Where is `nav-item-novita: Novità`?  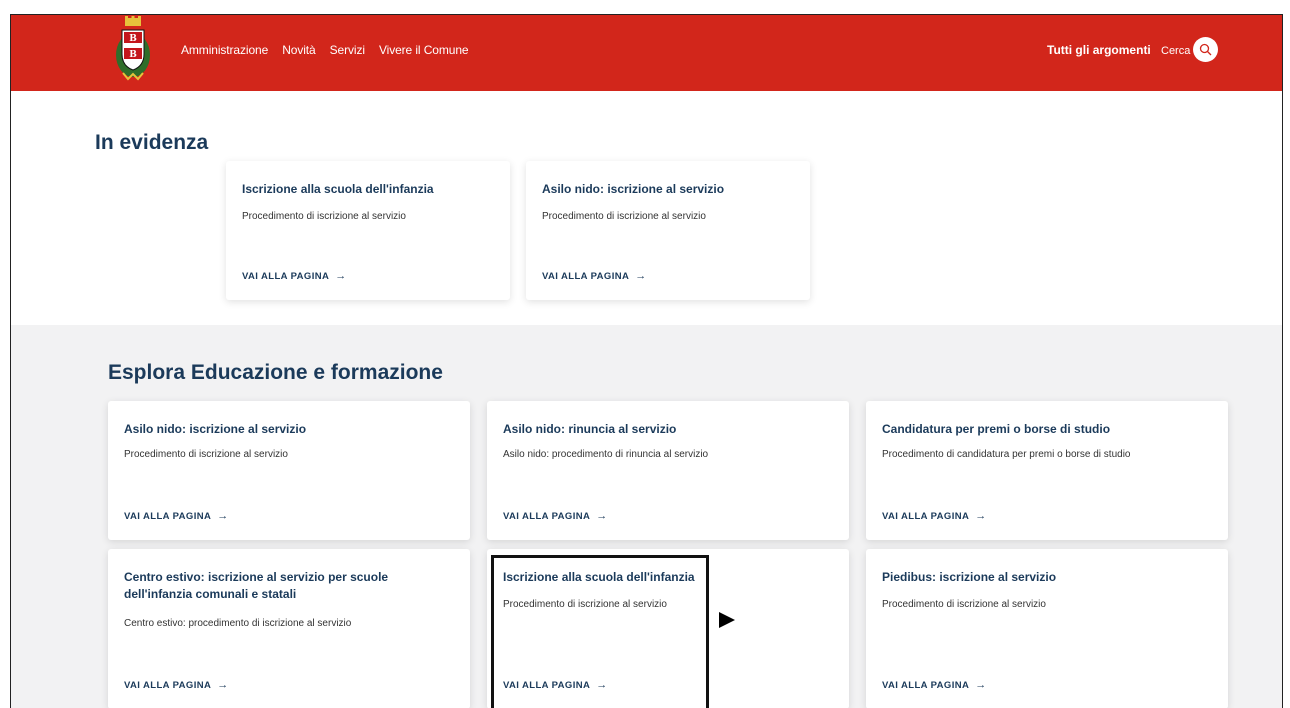 nav-item-novita: Novità is located at coordinates (299, 50).